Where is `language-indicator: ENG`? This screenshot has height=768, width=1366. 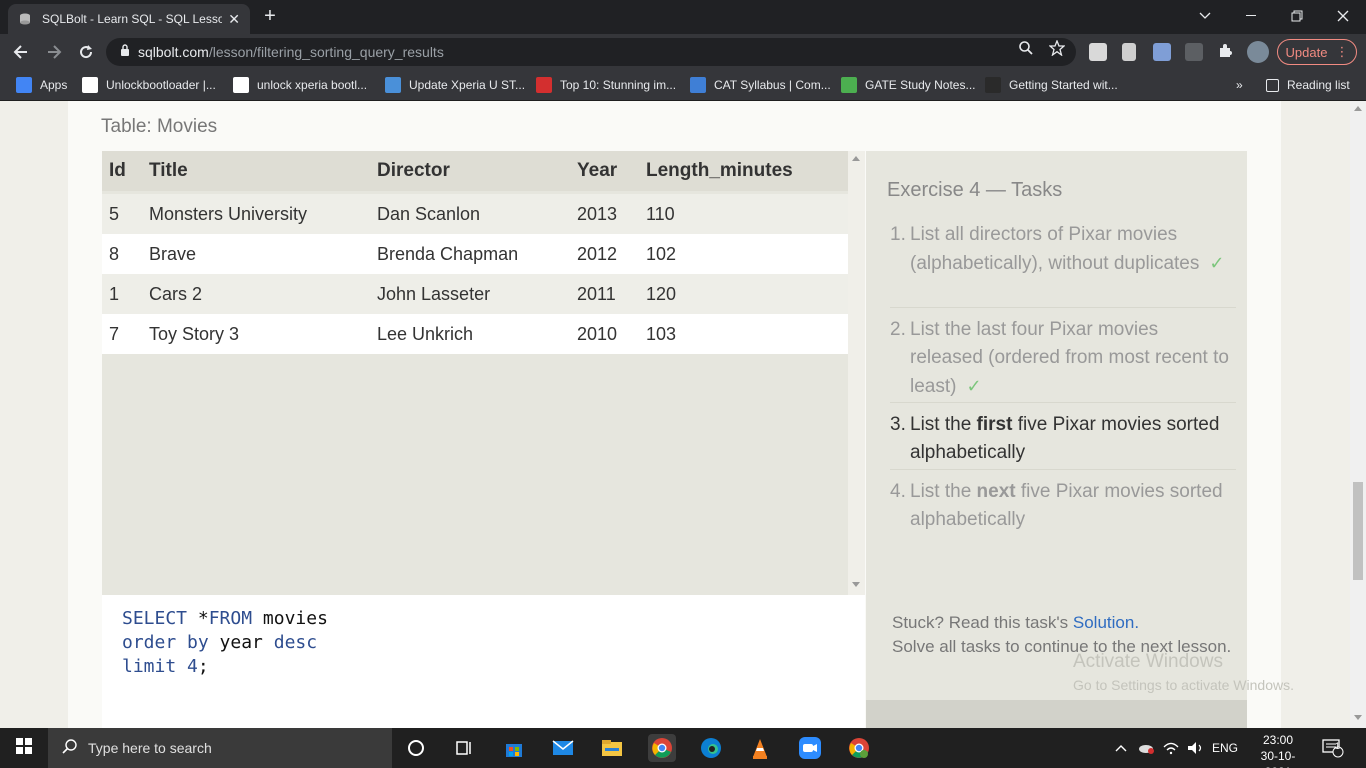
language-indicator: ENG is located at coordinates (1225, 748).